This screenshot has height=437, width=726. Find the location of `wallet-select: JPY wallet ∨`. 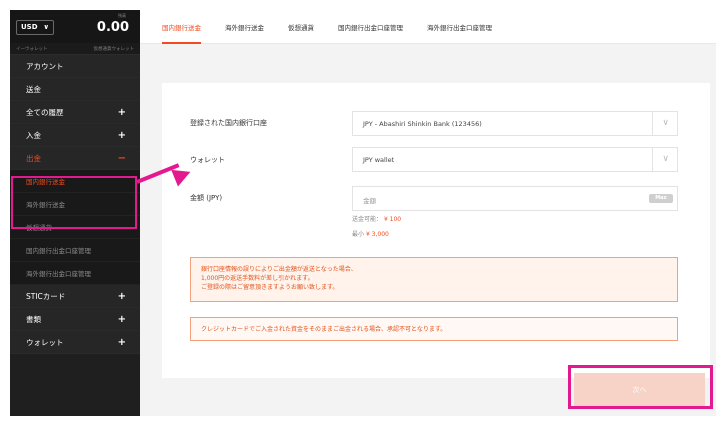

wallet-select: JPY wallet ∨ is located at coordinates (515, 159).